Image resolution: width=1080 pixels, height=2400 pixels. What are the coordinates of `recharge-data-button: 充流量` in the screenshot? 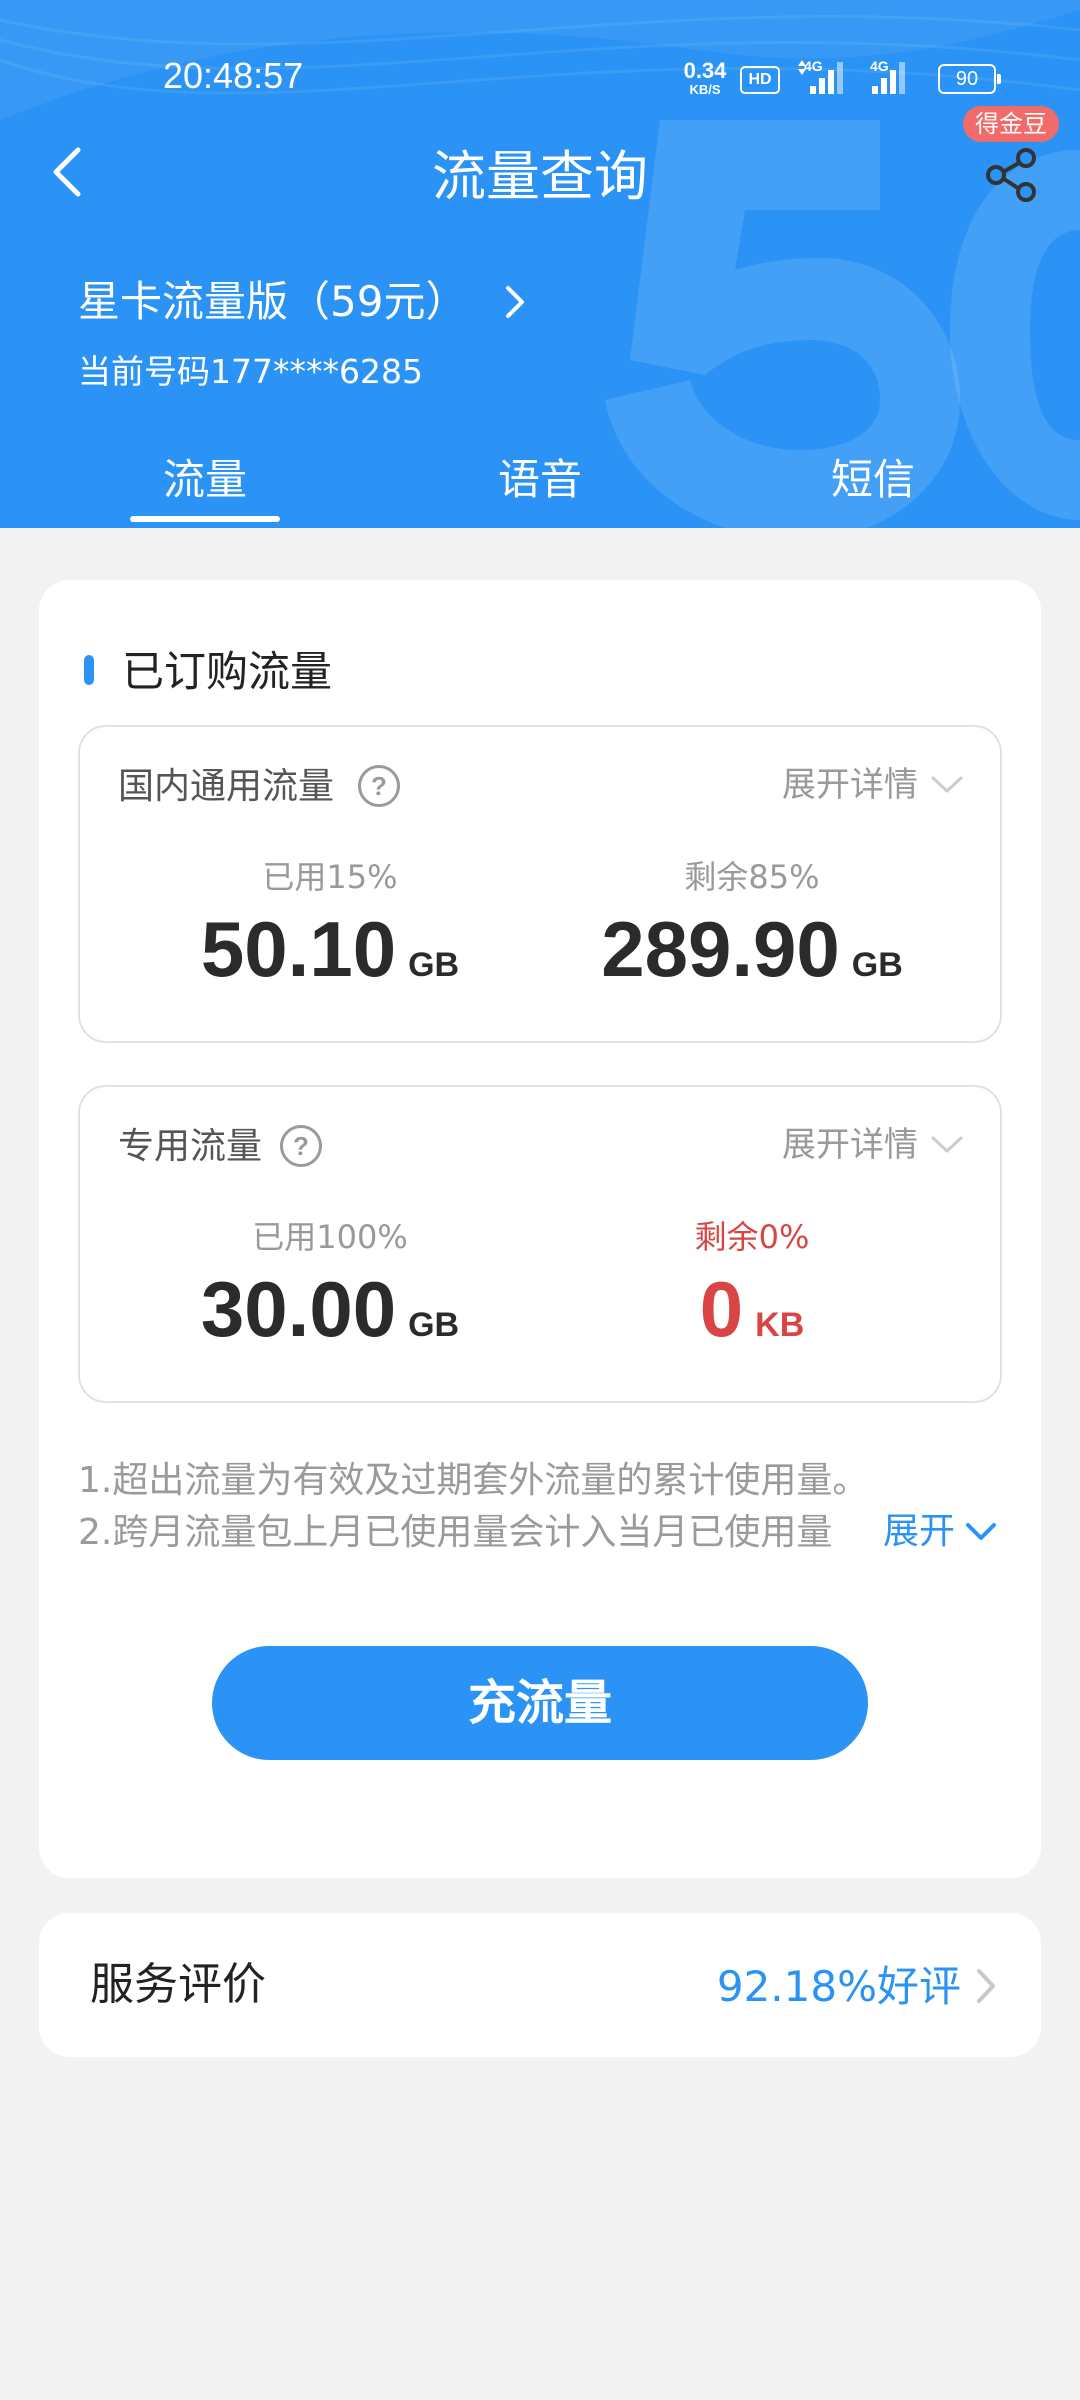 It's located at (540, 1703).